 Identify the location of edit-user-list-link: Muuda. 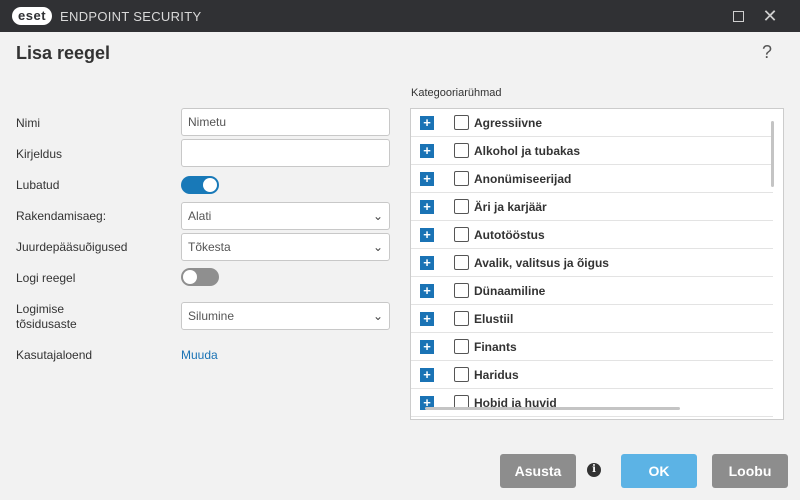
(199, 355).